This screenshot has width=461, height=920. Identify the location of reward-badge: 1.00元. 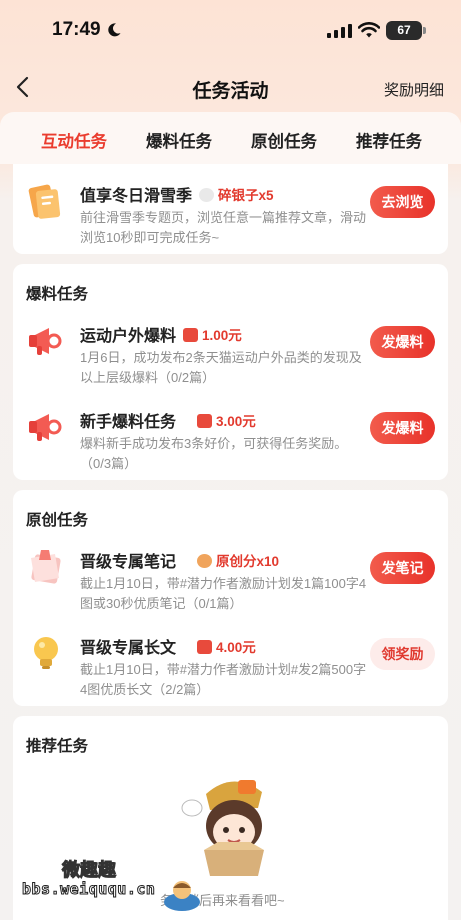
(212, 334).